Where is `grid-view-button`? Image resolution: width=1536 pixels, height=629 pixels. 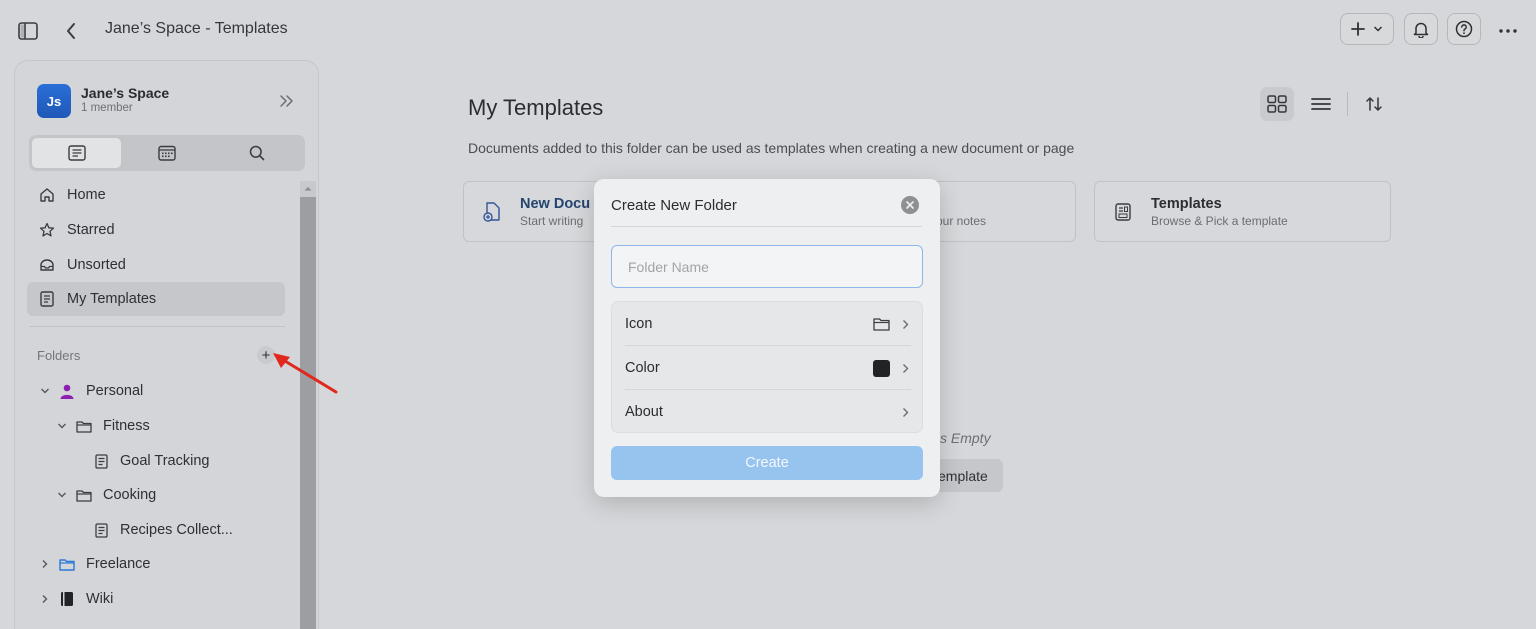 grid-view-button is located at coordinates (1277, 104).